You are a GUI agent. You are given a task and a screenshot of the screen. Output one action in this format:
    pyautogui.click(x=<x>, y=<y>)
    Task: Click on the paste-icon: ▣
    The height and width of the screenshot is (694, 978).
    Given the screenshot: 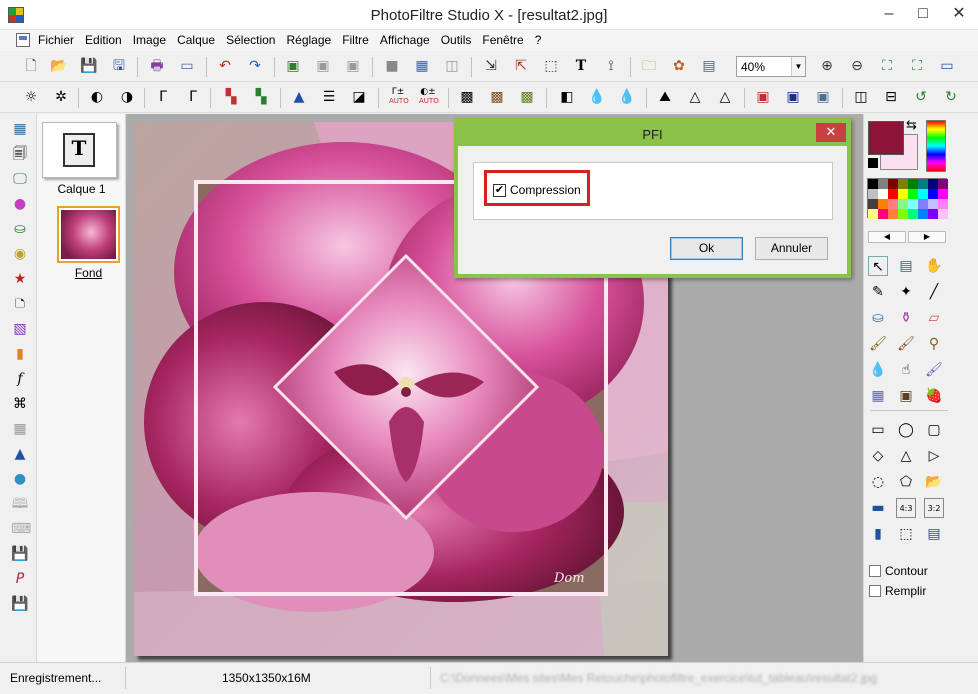 What is the action you would take?
    pyautogui.click(x=323, y=66)
    